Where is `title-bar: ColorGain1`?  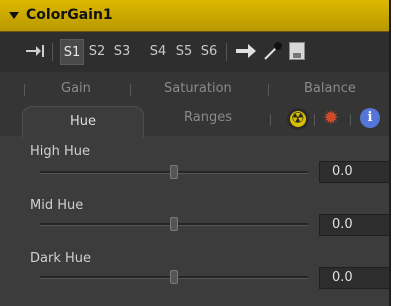
title-bar: ColorGain1 is located at coordinates (194, 16).